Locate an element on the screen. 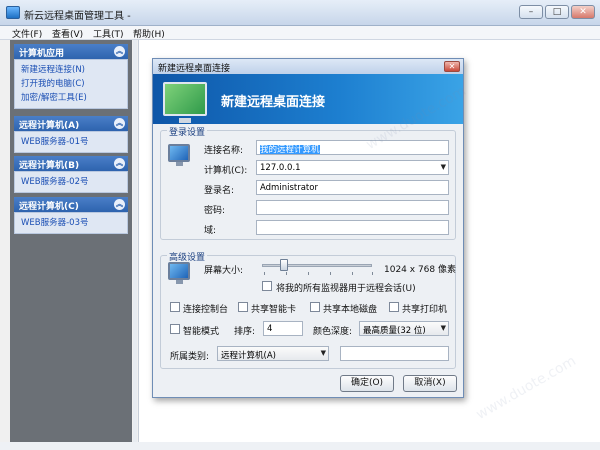 Image resolution: width=600 pixels, height=450 pixels. category-extra-input is located at coordinates (394, 353).